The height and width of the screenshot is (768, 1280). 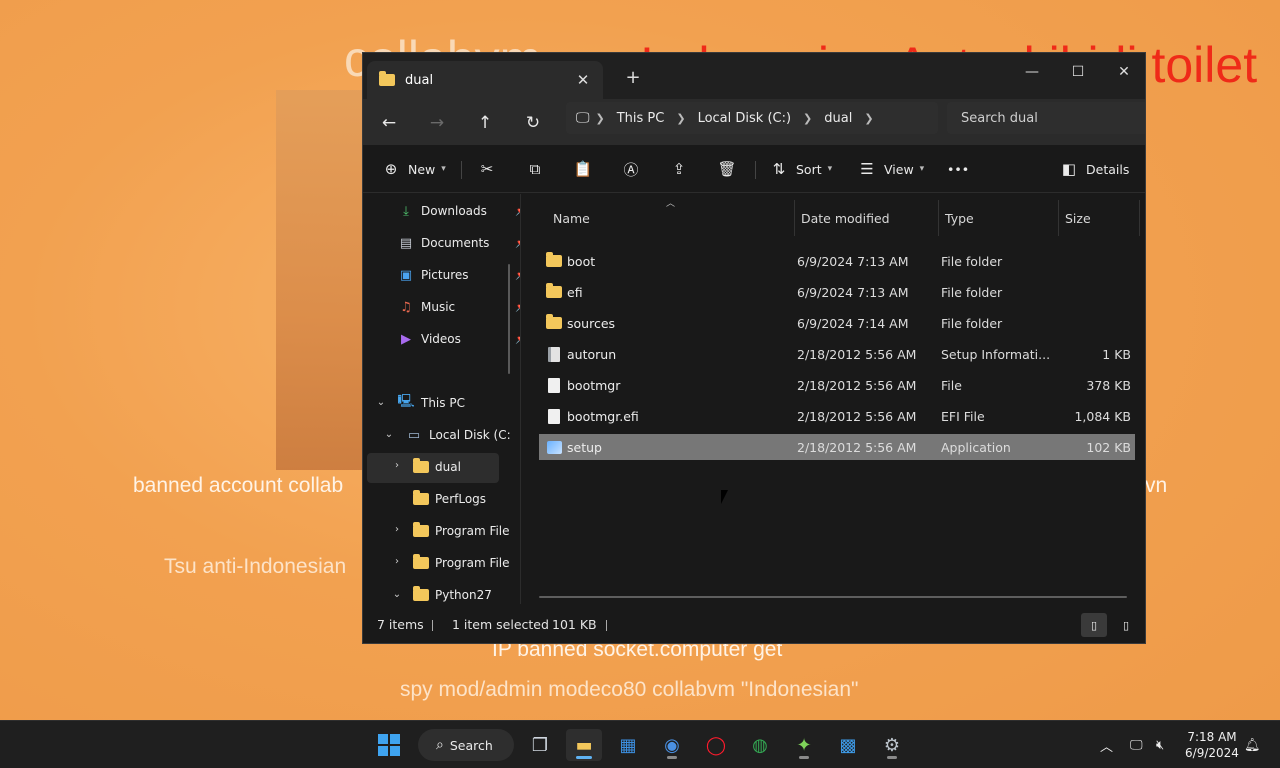 I want to click on volume-button: 🔇︎, so click(x=1160, y=744).